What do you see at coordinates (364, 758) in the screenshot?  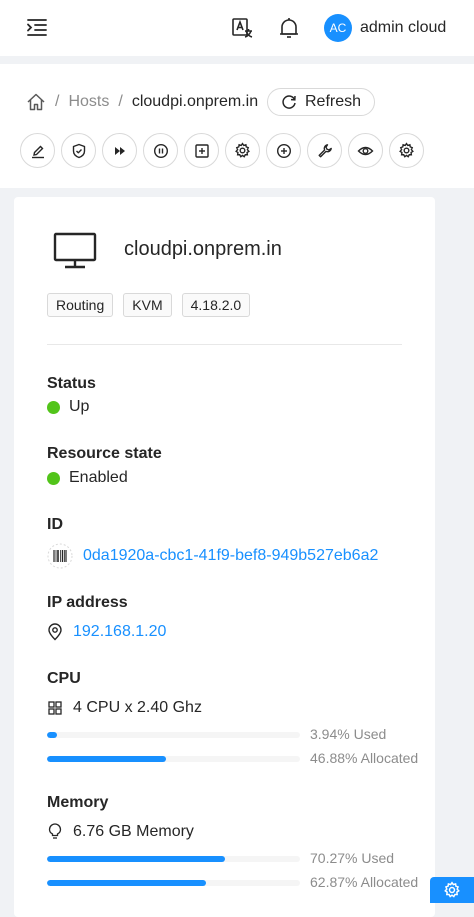 I see `cpu-allocated-label: 46.88% Allocated` at bounding box center [364, 758].